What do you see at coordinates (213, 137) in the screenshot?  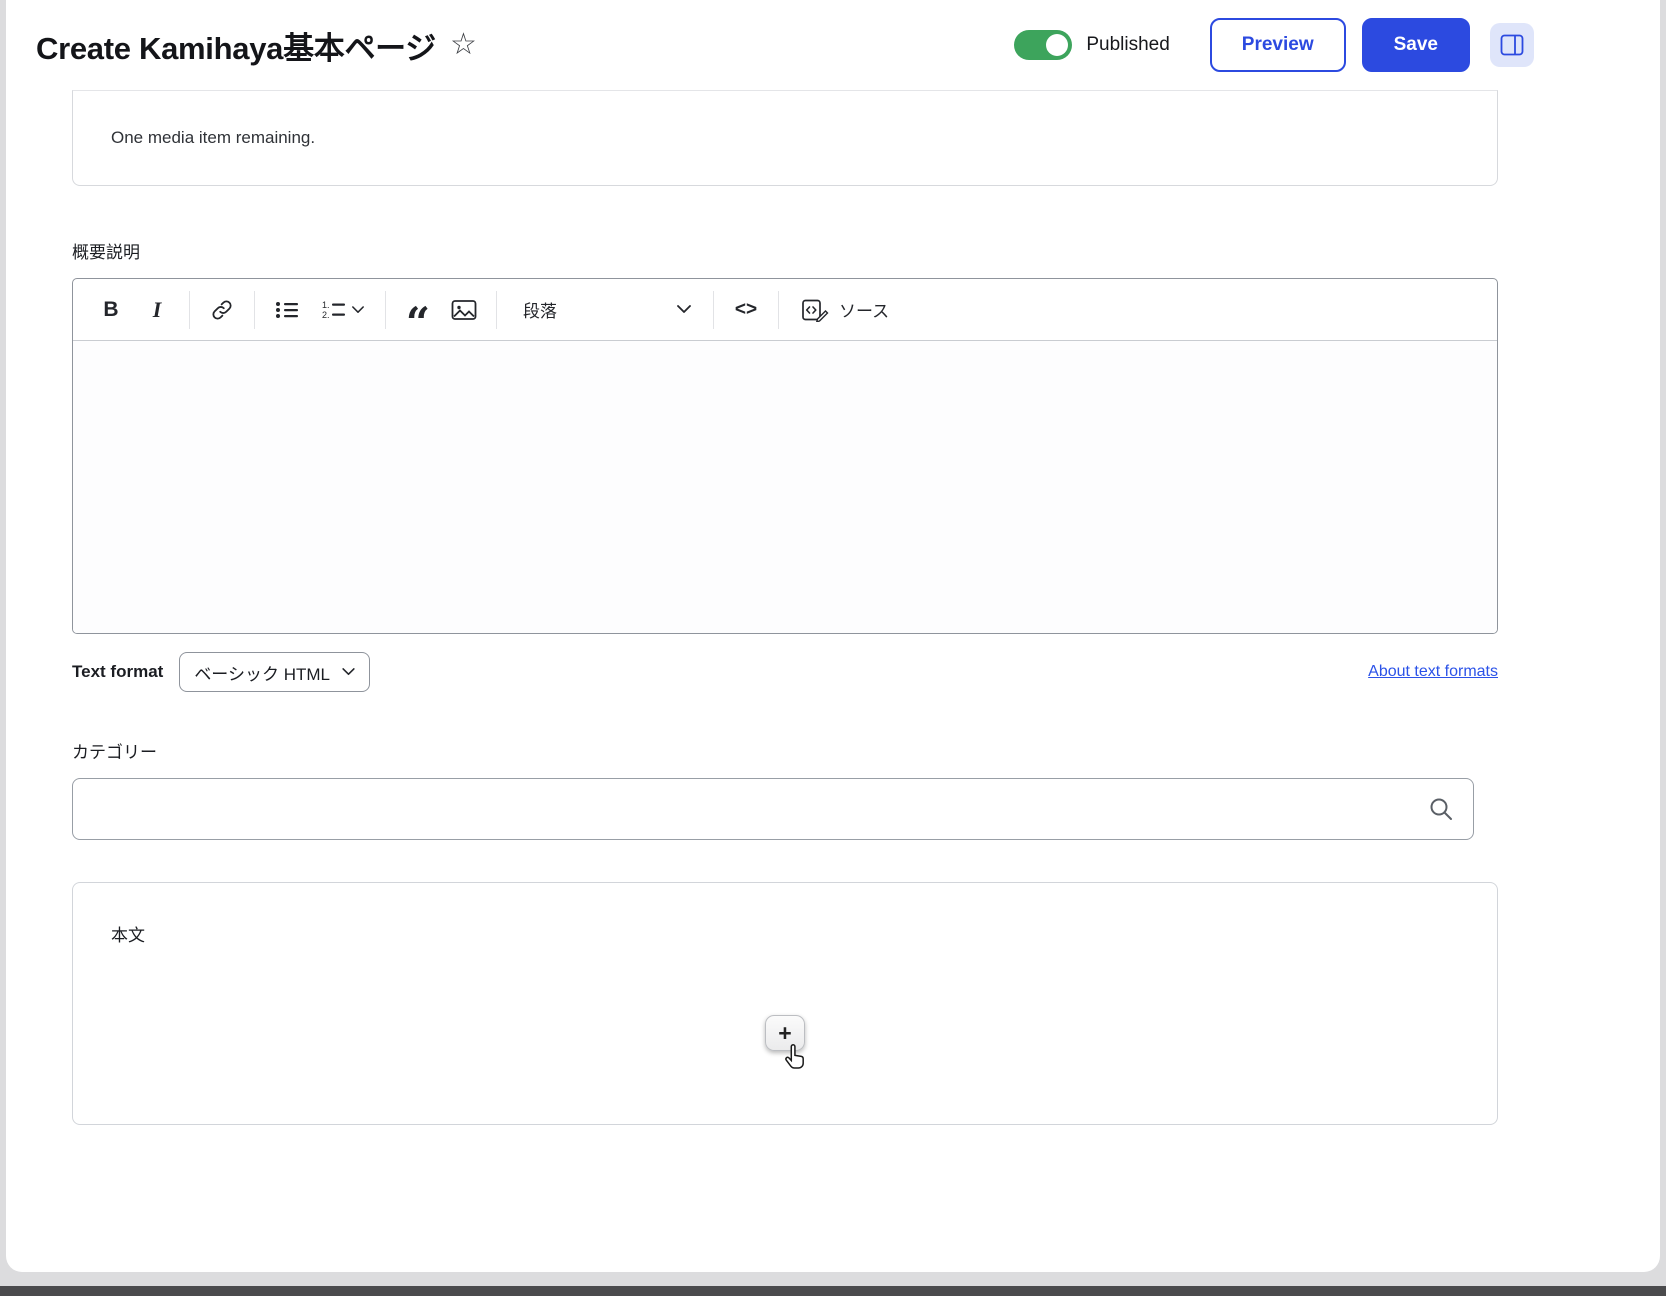 I see `media-remaining-text: One media item remaining.` at bounding box center [213, 137].